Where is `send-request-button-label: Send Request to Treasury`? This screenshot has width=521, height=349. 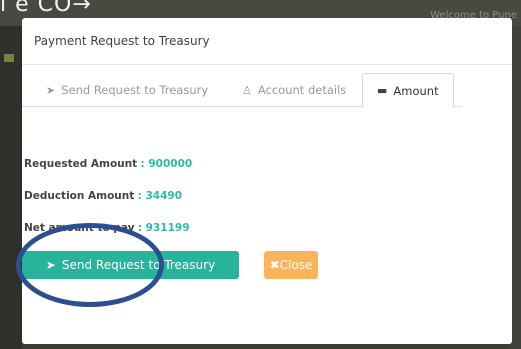 send-request-button-label: Send Request to Treasury is located at coordinates (138, 265).